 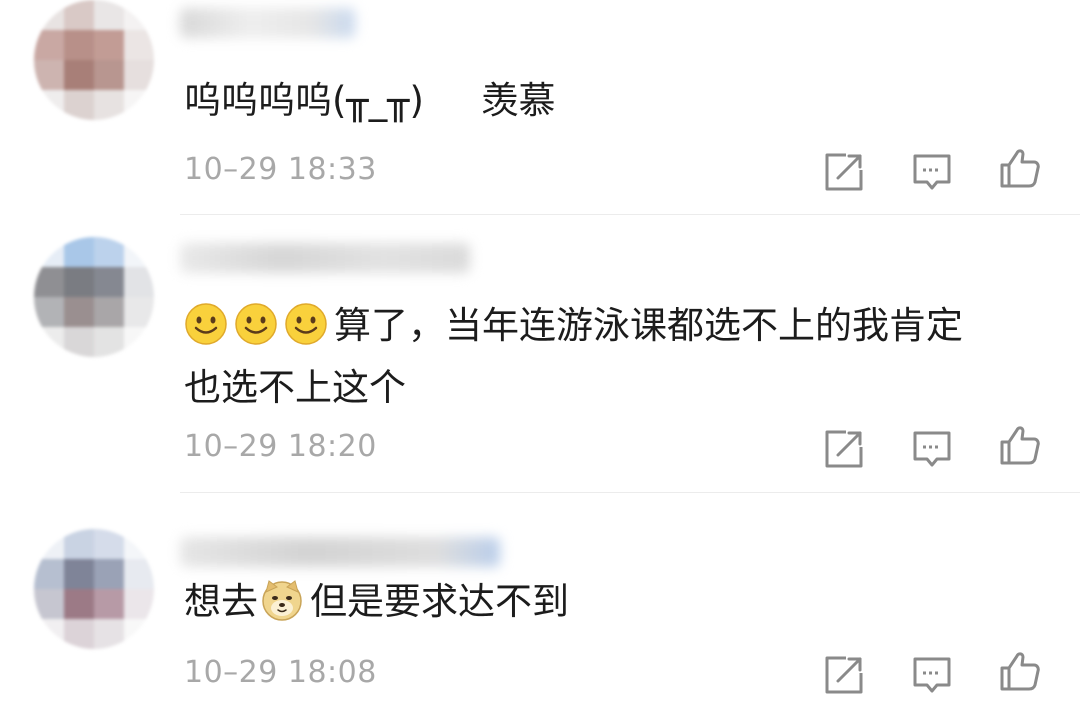 I want to click on comment-text-part: 但是要求达不到, so click(x=439, y=601).